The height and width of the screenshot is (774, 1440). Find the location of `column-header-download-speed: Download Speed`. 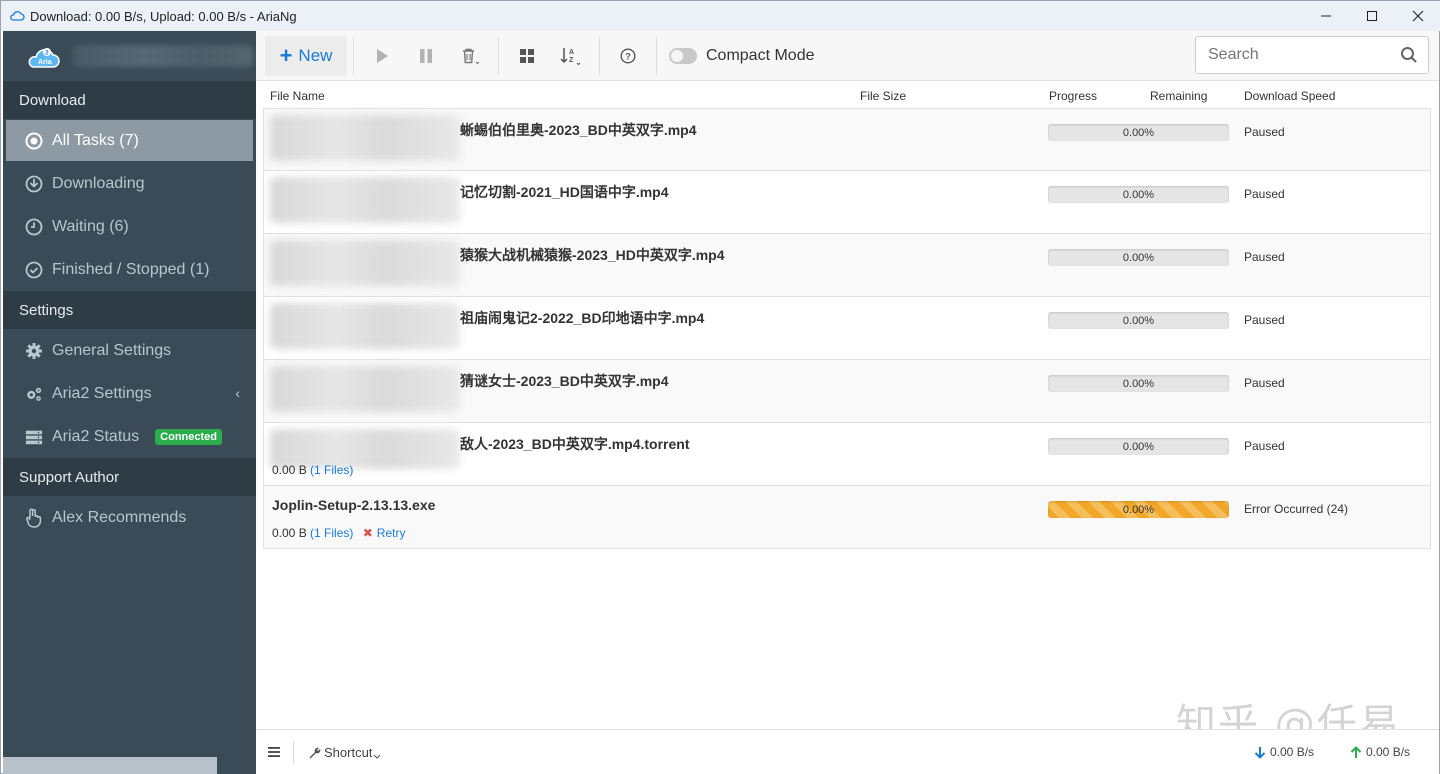

column-header-download-speed: Download Speed is located at coordinates (1289, 96).